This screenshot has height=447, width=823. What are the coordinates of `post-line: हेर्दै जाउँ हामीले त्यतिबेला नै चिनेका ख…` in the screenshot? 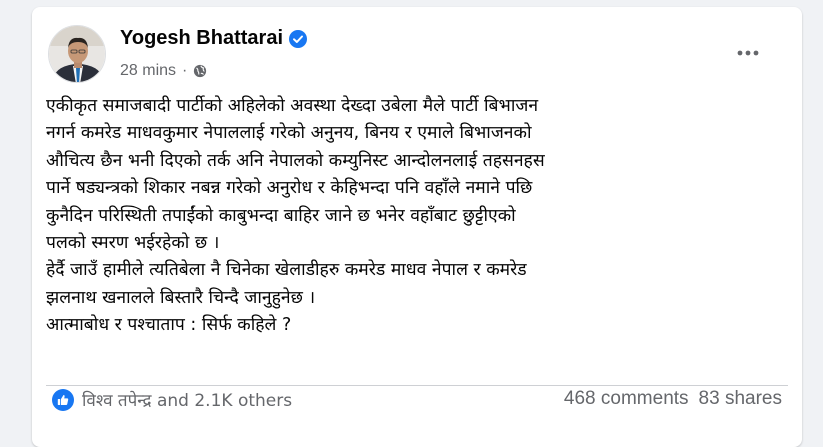 It's located at (286, 270).